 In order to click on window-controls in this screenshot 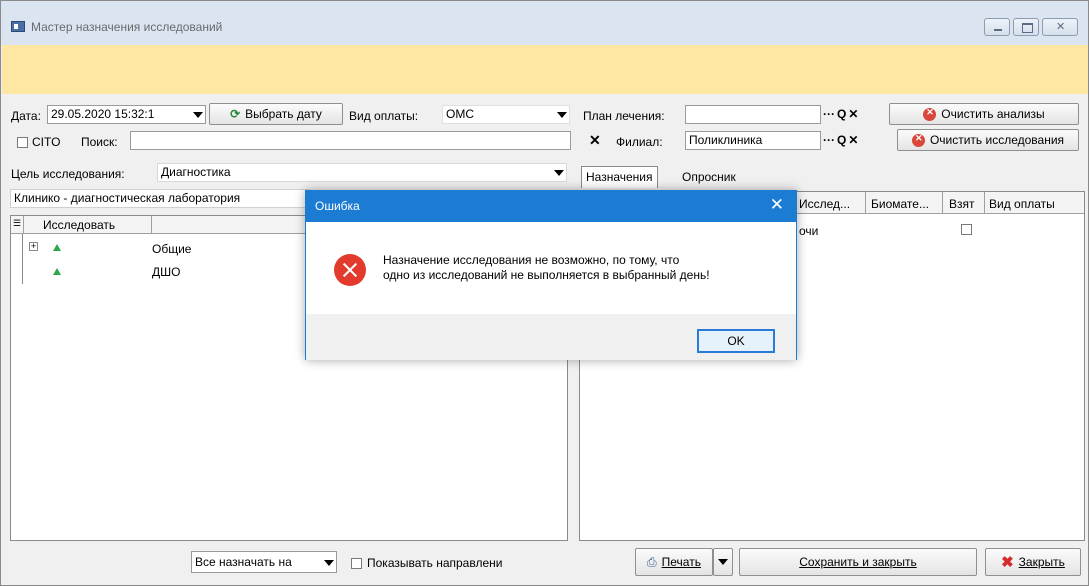, I will do `click(1031, 27)`.